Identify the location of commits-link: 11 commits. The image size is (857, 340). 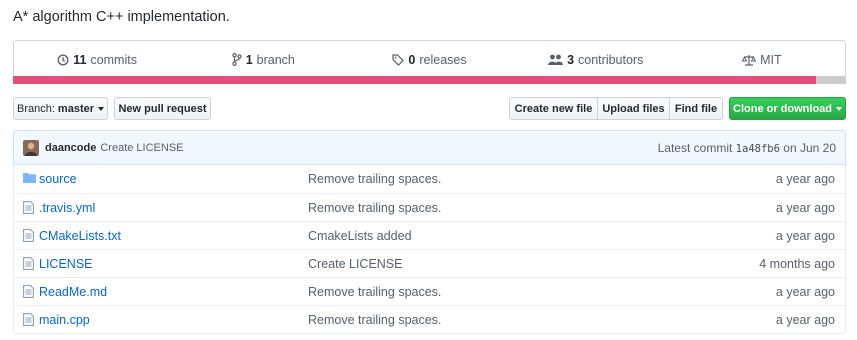
(97, 59).